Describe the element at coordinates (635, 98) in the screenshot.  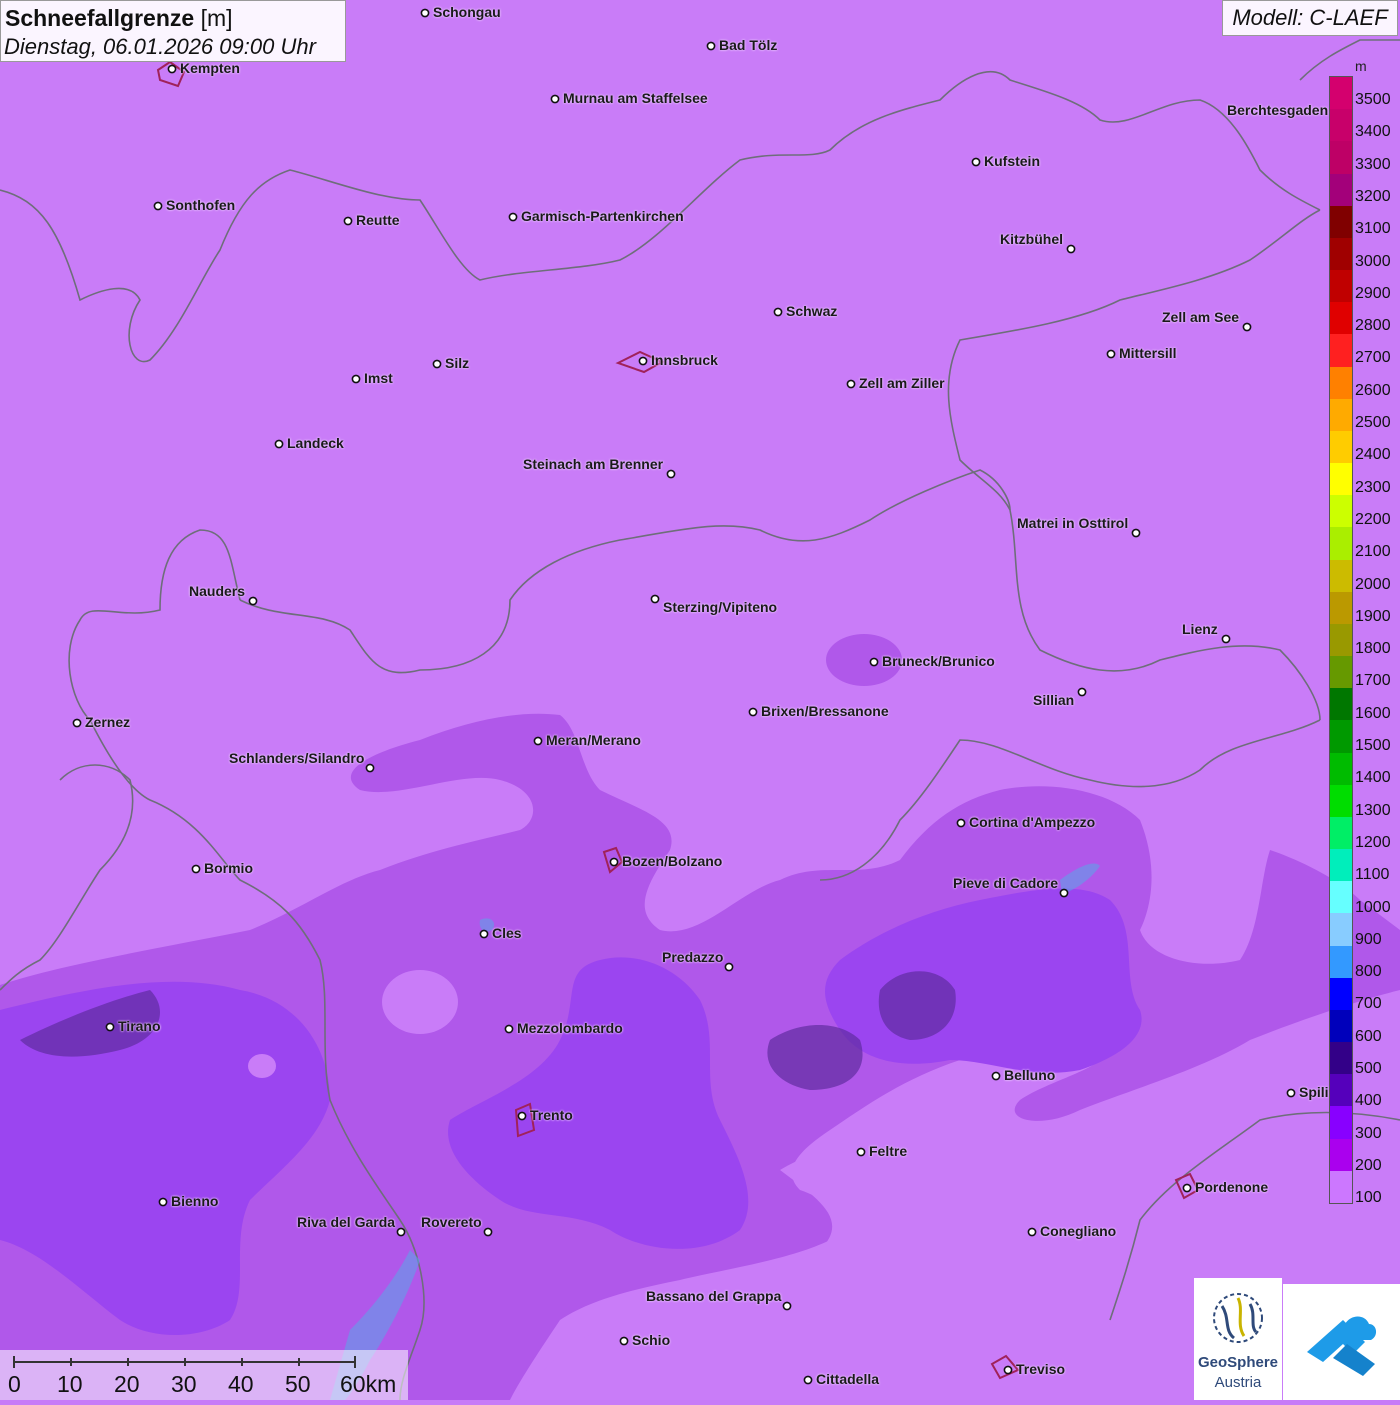
I see `city-label: Murnau am Staffelsee` at that location.